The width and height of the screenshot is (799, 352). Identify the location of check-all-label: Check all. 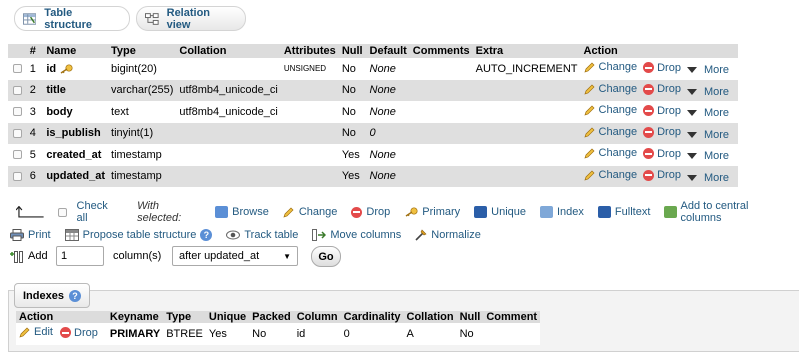
(99, 212).